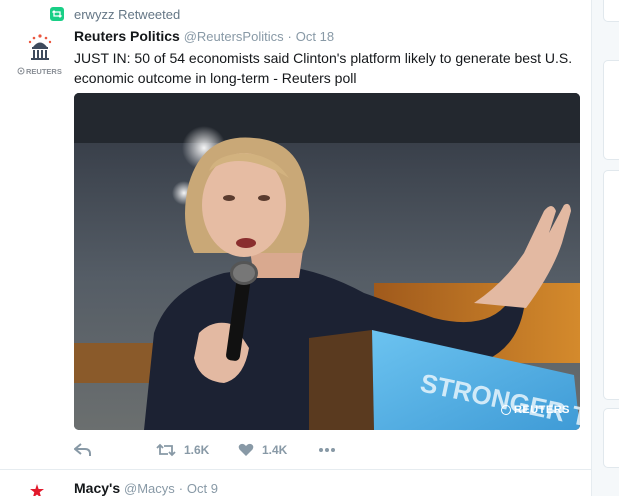 The width and height of the screenshot is (619, 496). I want to click on like-count: 1.4K, so click(275, 450).